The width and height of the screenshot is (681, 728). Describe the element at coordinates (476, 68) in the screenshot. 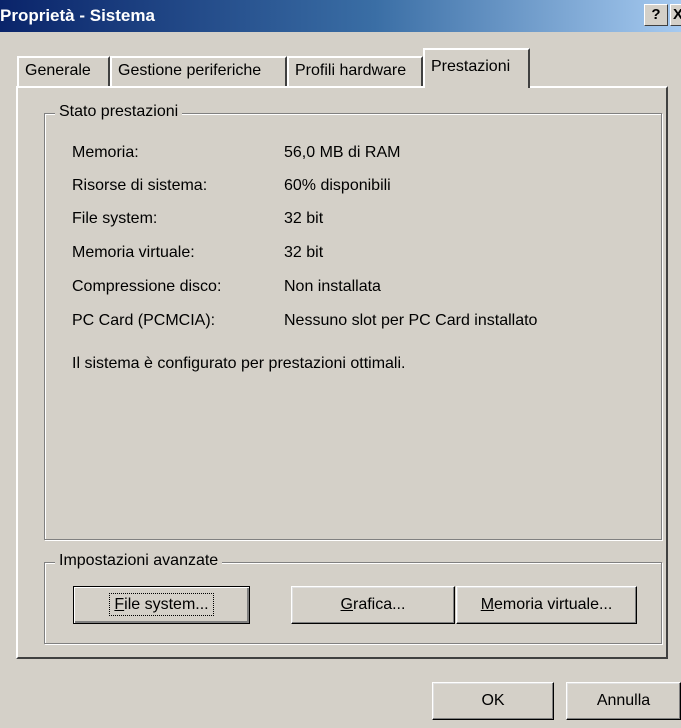

I see `tab-prestazioni: Prestazioni` at that location.